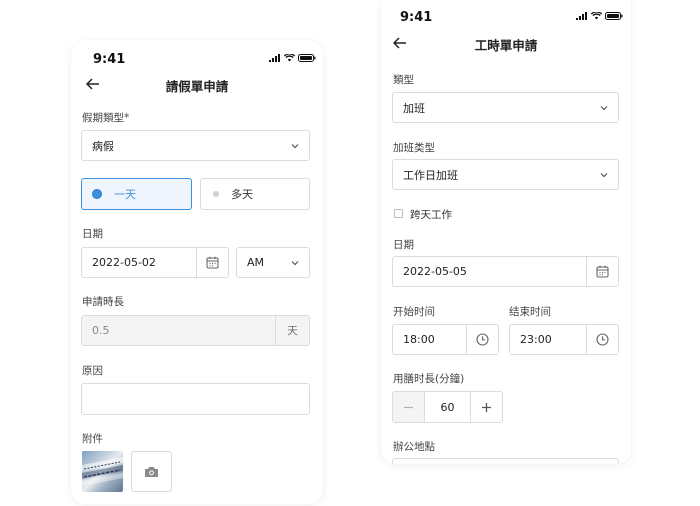  What do you see at coordinates (97, 194) in the screenshot?
I see `radio-selected-icon` at bounding box center [97, 194].